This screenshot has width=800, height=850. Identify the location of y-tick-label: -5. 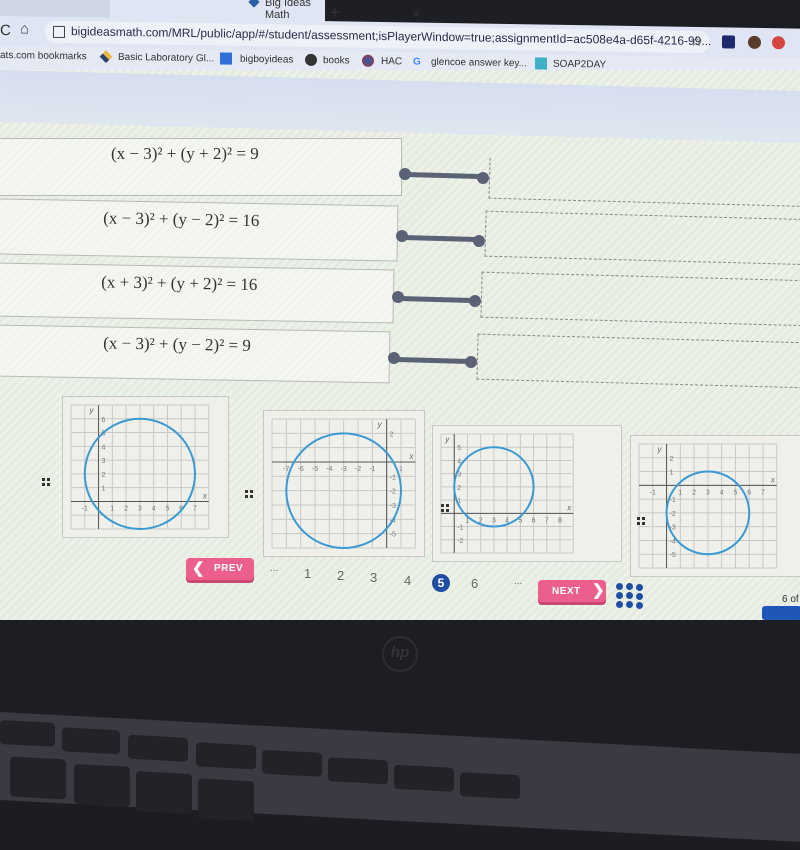
(673, 555).